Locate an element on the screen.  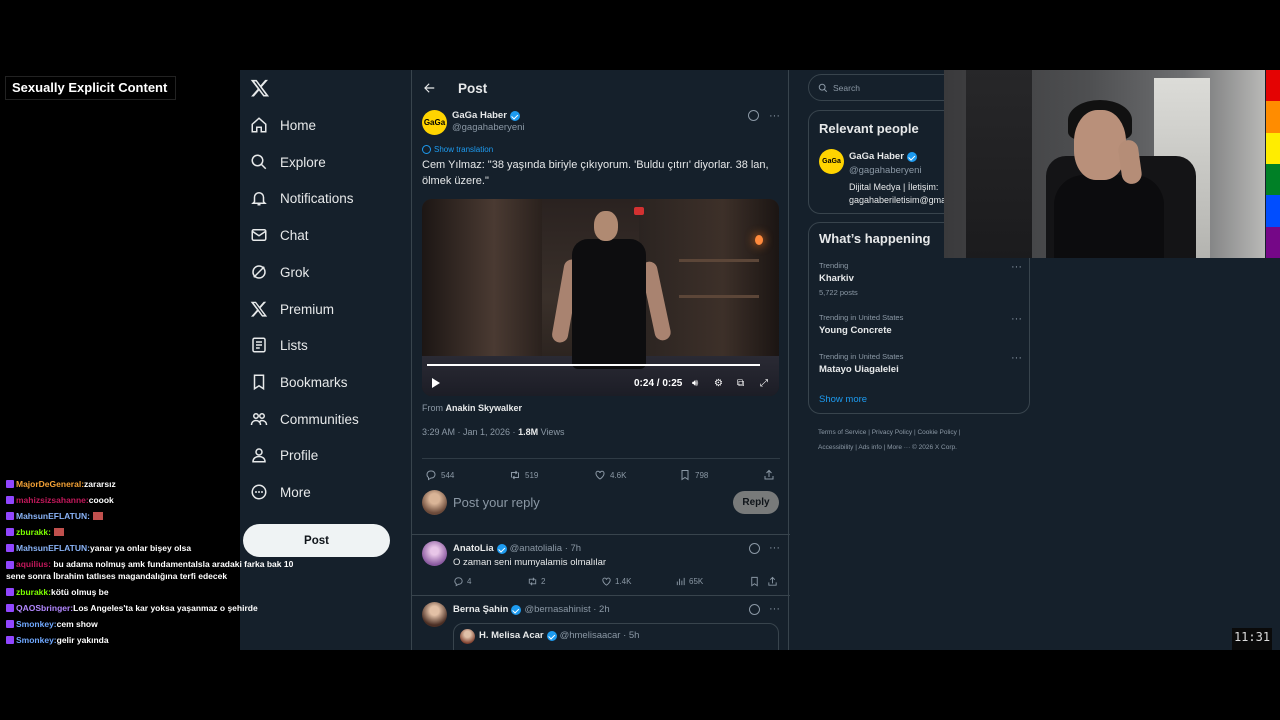
bookmark-action is located at coordinates (756, 581).